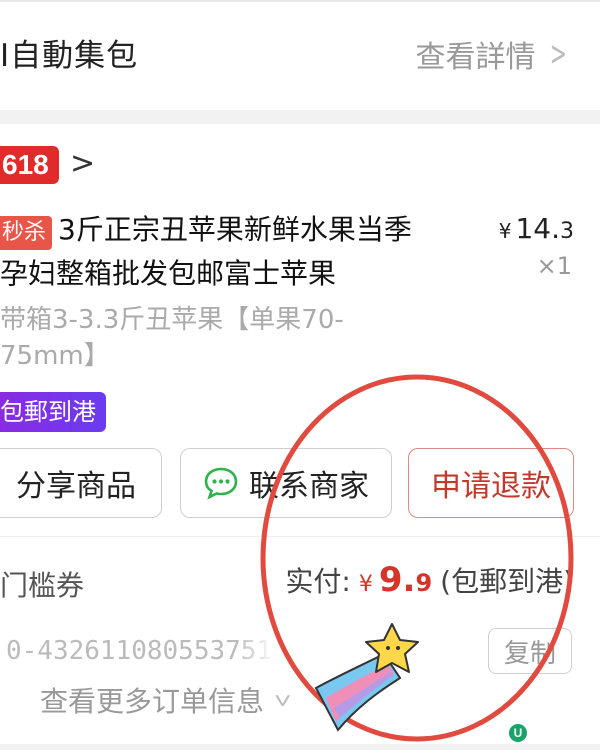 The width and height of the screenshot is (600, 750). I want to click on amount-decimal: 9, so click(424, 583).